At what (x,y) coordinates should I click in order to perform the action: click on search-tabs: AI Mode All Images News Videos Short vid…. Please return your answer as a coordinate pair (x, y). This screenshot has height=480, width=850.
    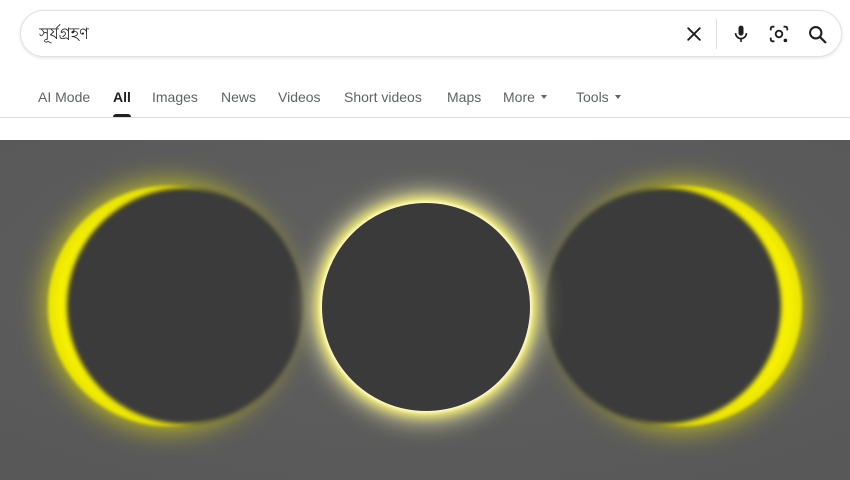
    Looking at the image, I should click on (425, 97).